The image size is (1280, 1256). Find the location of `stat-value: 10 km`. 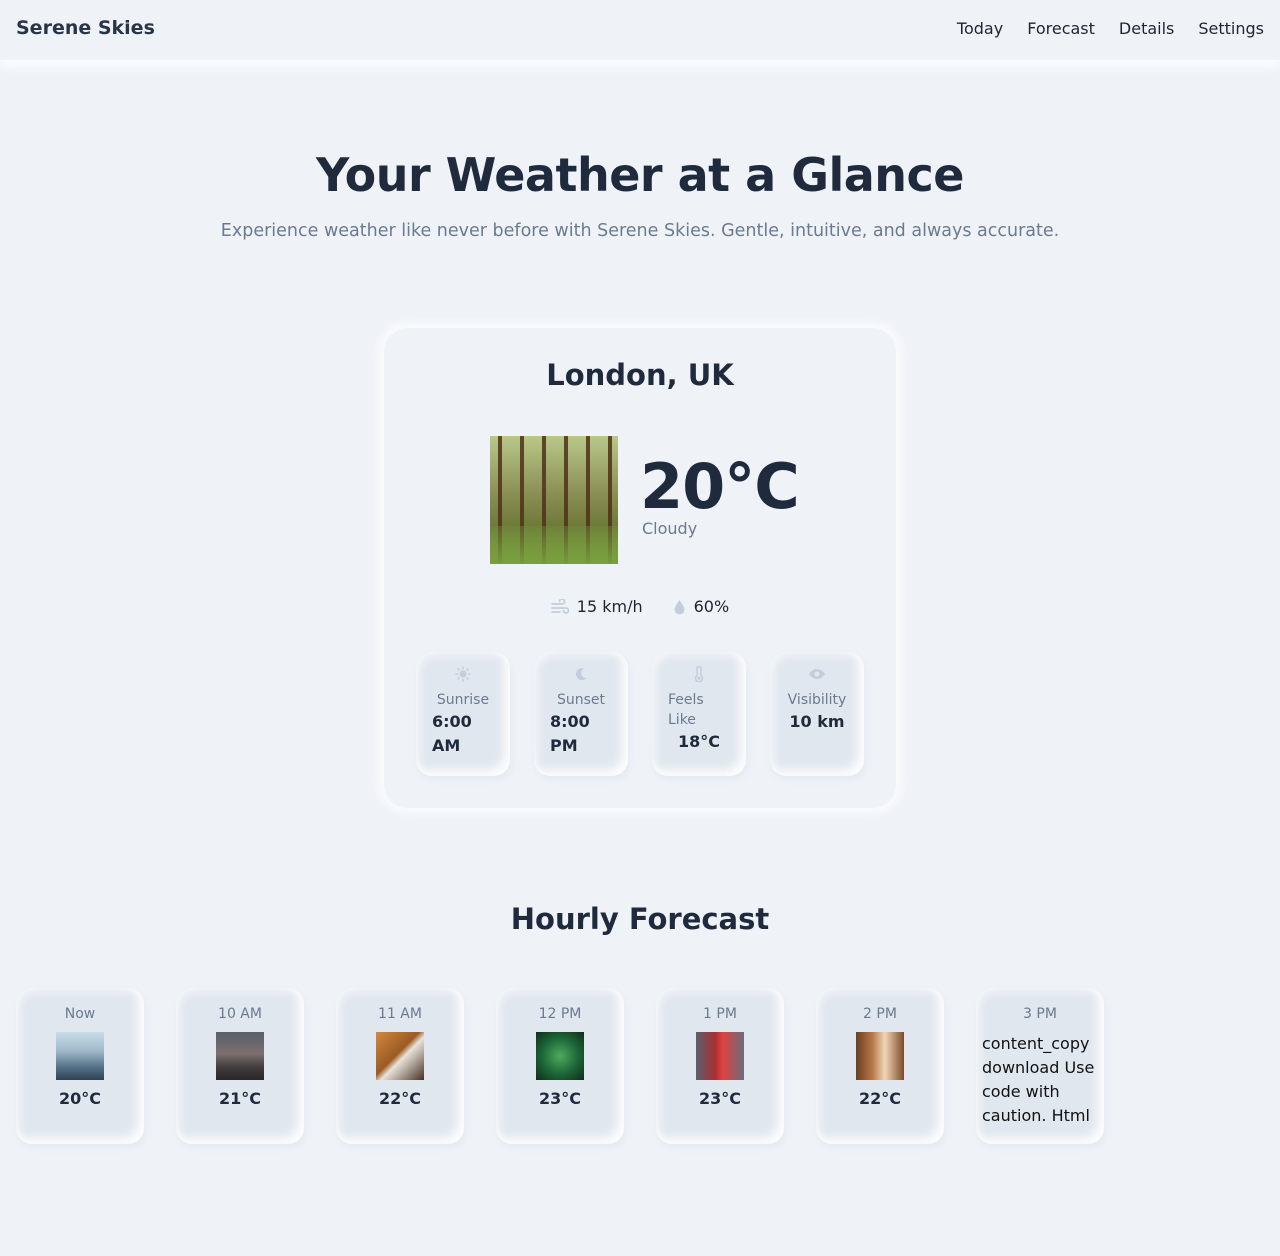

stat-value: 10 km is located at coordinates (817, 721).